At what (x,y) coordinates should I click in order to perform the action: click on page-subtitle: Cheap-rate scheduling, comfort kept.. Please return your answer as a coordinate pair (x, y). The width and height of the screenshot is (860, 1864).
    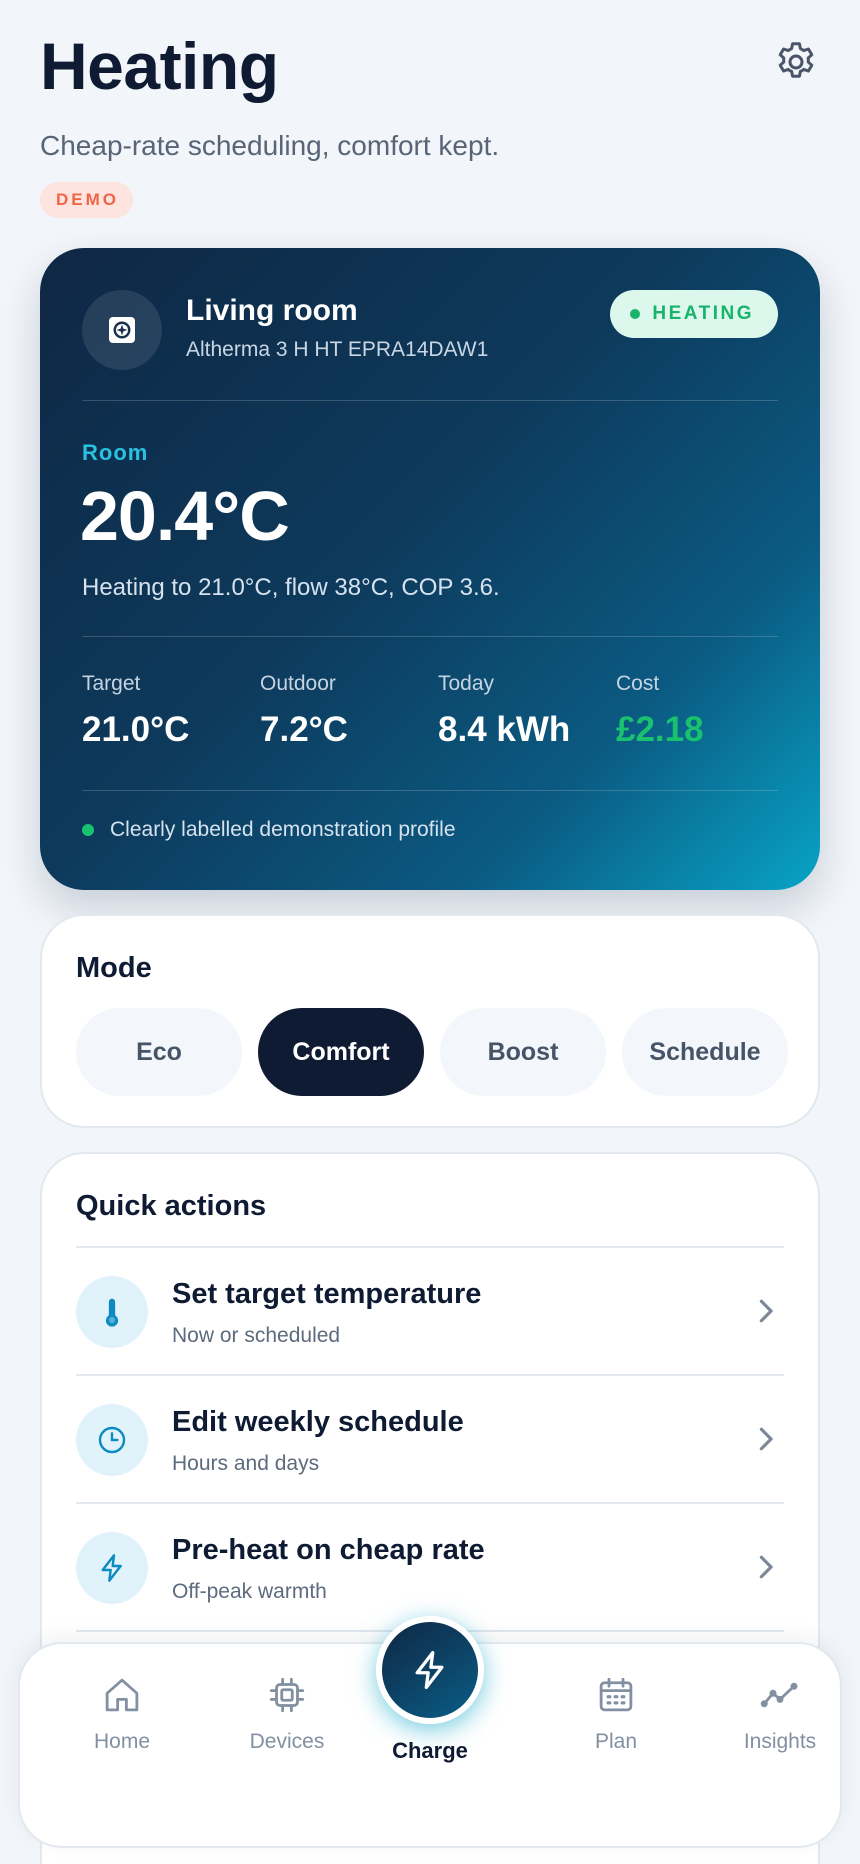
    Looking at the image, I should click on (270, 145).